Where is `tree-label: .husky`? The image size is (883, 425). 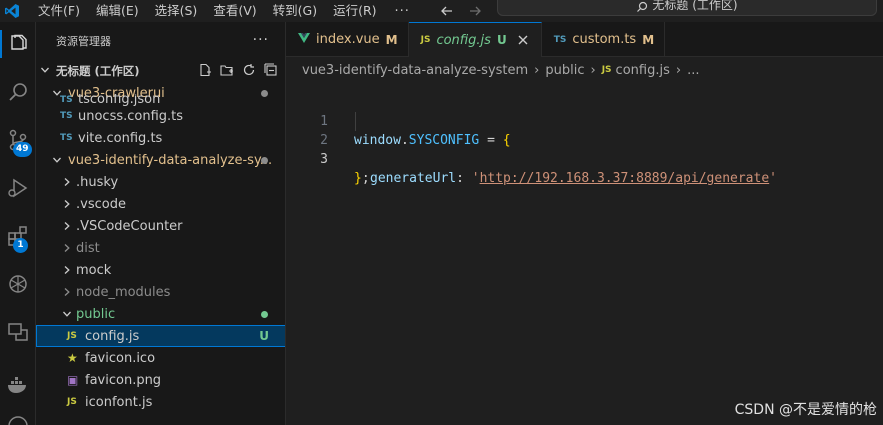 tree-label: .husky is located at coordinates (97, 182).